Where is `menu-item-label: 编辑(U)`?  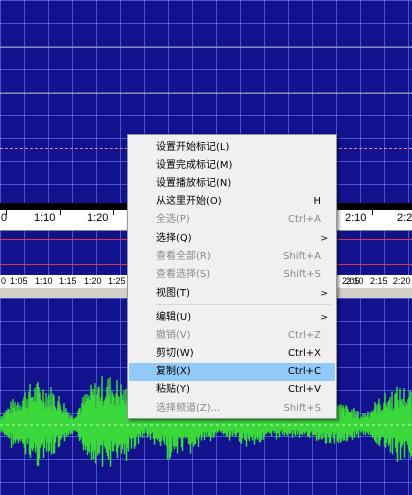
menu-item-label: 编辑(U) is located at coordinates (174, 317).